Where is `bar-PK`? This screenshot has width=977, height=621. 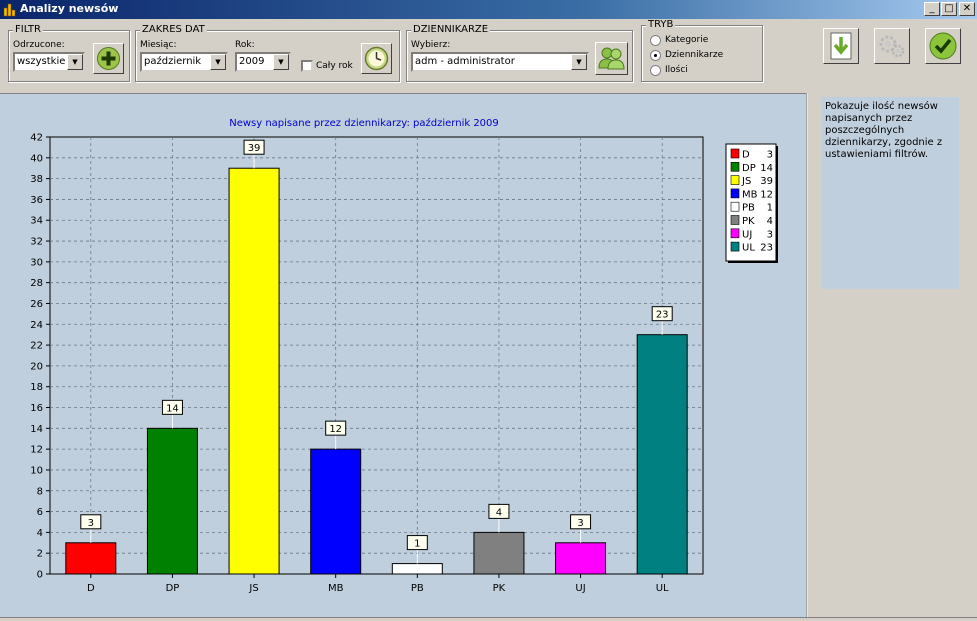
bar-PK is located at coordinates (499, 553).